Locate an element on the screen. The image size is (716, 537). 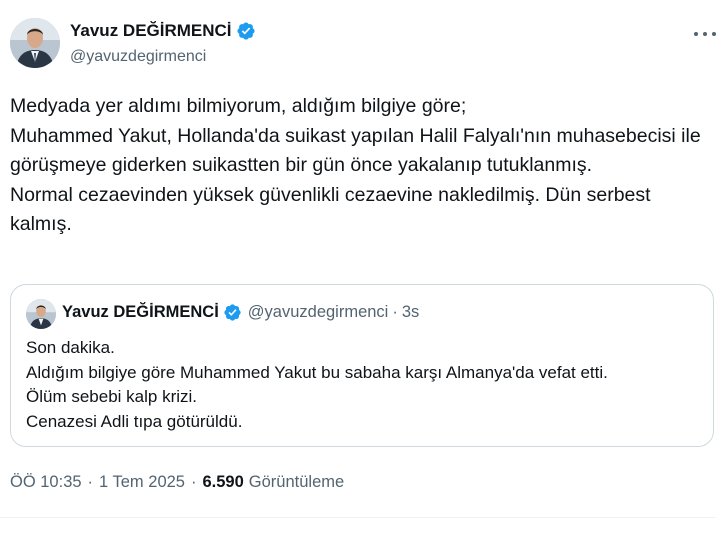
author-name: Yavuz DEĞİRMENCİ is located at coordinates (151, 31).